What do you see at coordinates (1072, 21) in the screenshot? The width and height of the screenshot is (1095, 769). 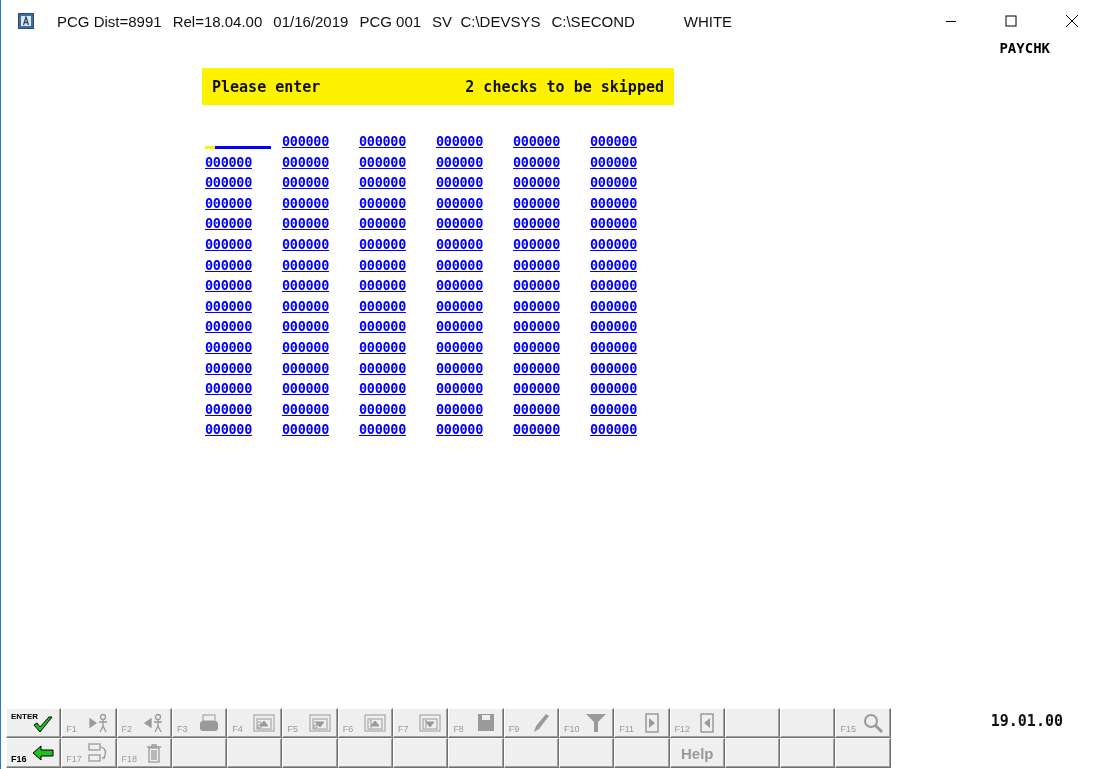 I see `close-icon` at bounding box center [1072, 21].